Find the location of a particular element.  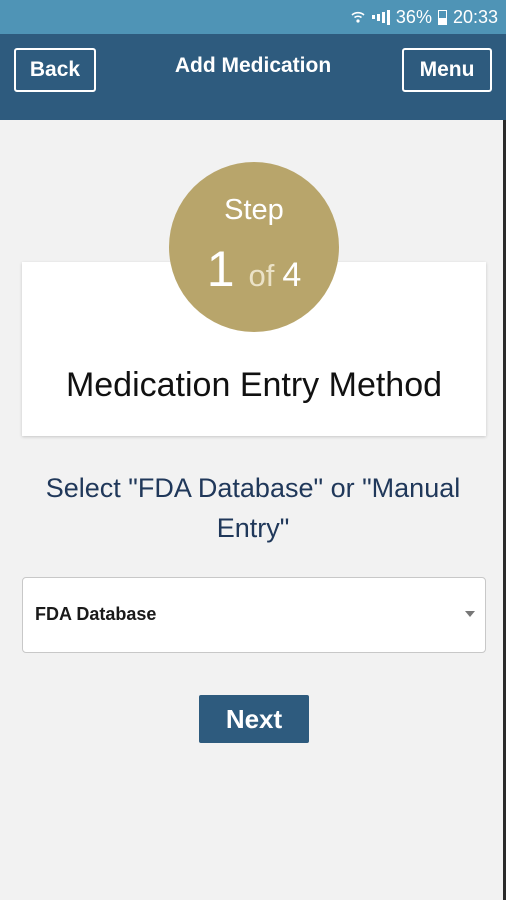

instruction-text: Select "FDA Database" or "Manual Entry" is located at coordinates (253, 508).